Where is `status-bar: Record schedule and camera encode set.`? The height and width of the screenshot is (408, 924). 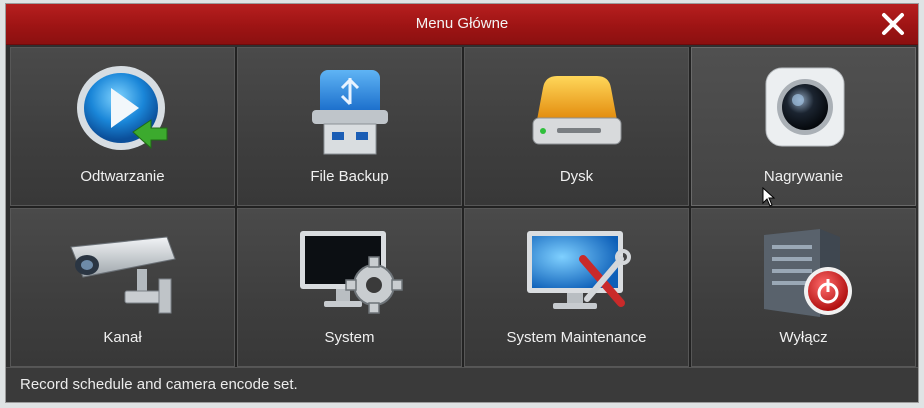
status-bar: Record schedule and camera encode set. is located at coordinates (462, 384).